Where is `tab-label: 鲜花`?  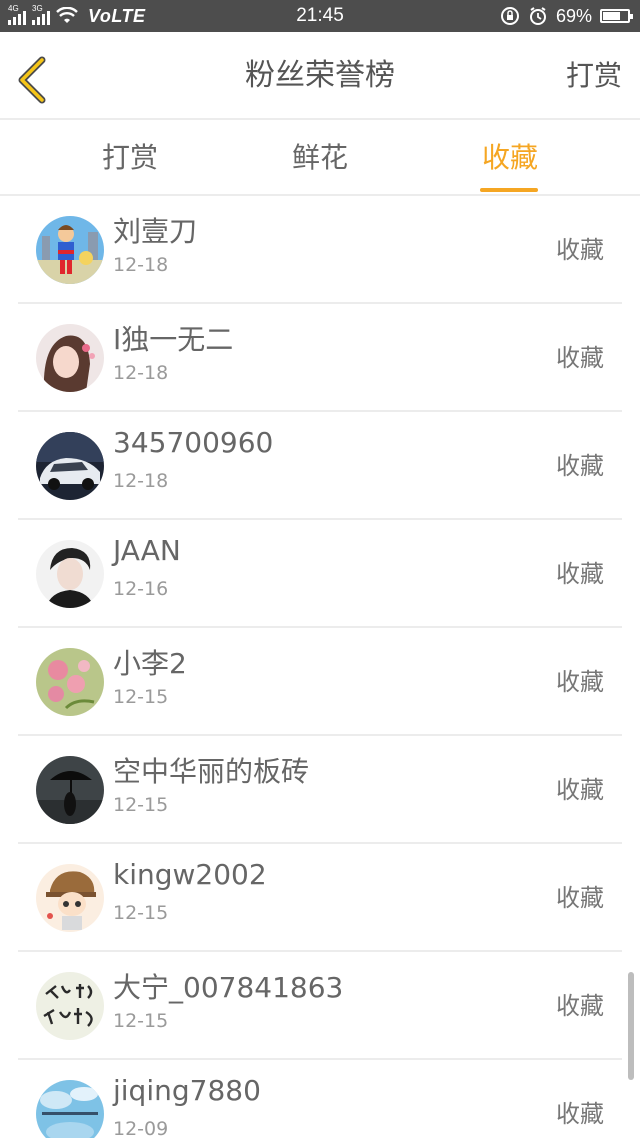
tab-label: 鲜花 is located at coordinates (319, 157).